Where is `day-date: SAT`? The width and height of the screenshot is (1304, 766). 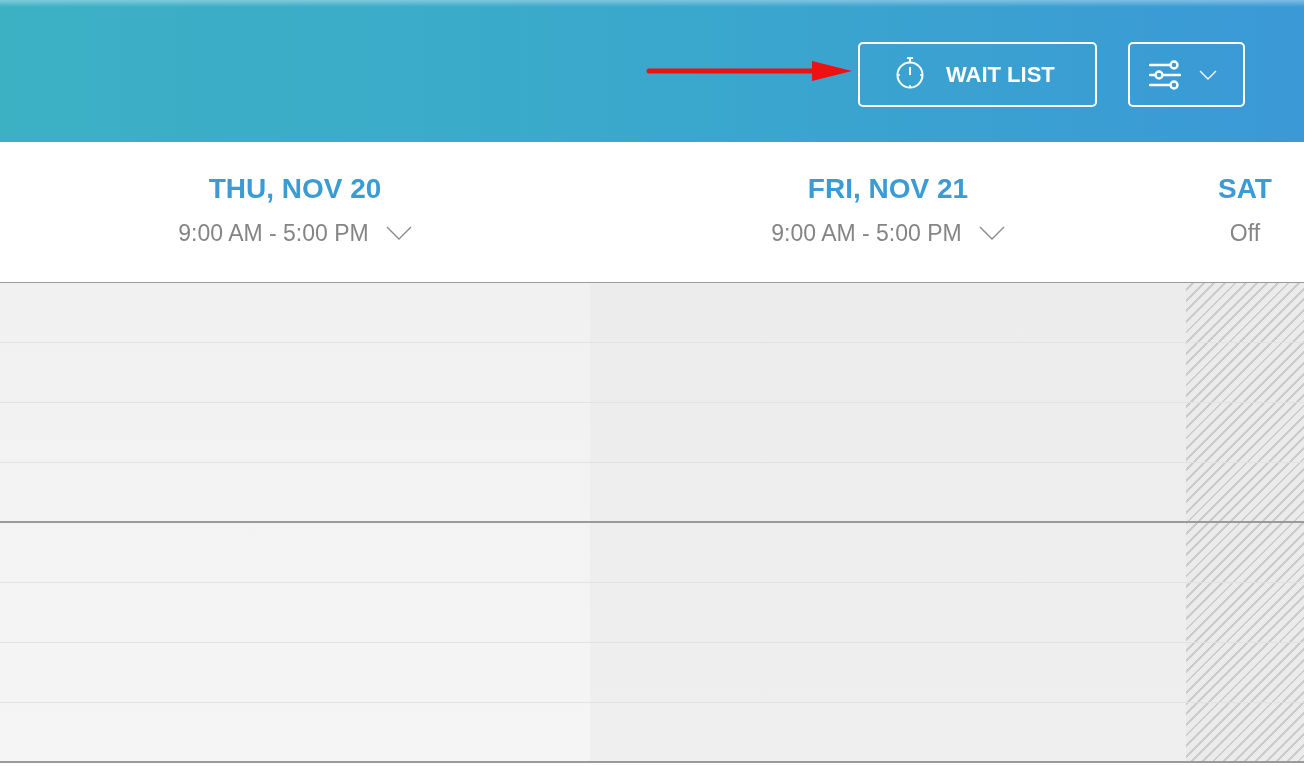
day-date: SAT is located at coordinates (1245, 189).